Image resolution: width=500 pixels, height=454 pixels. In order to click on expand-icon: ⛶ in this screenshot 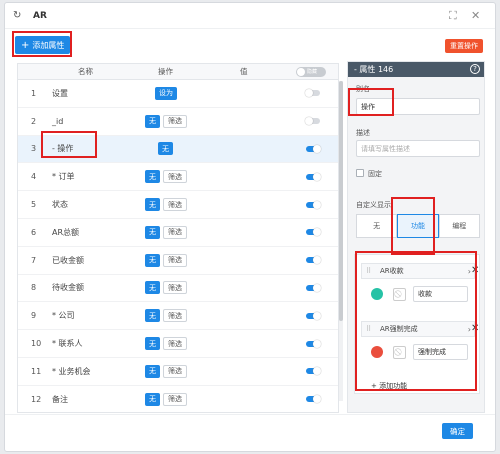, I will do `click(453, 16)`.